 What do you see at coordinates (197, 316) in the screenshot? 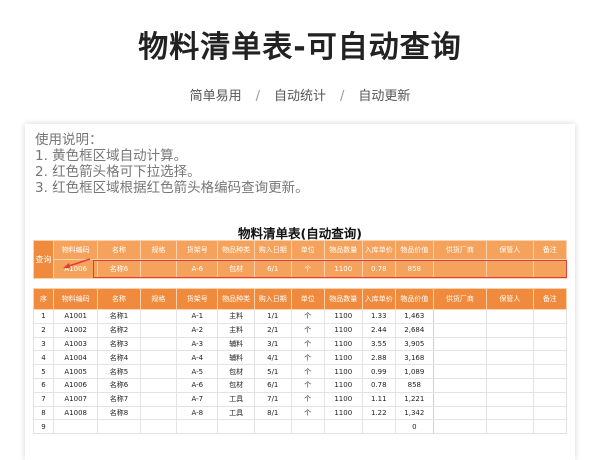
I see `table-cell: A-1` at bounding box center [197, 316].